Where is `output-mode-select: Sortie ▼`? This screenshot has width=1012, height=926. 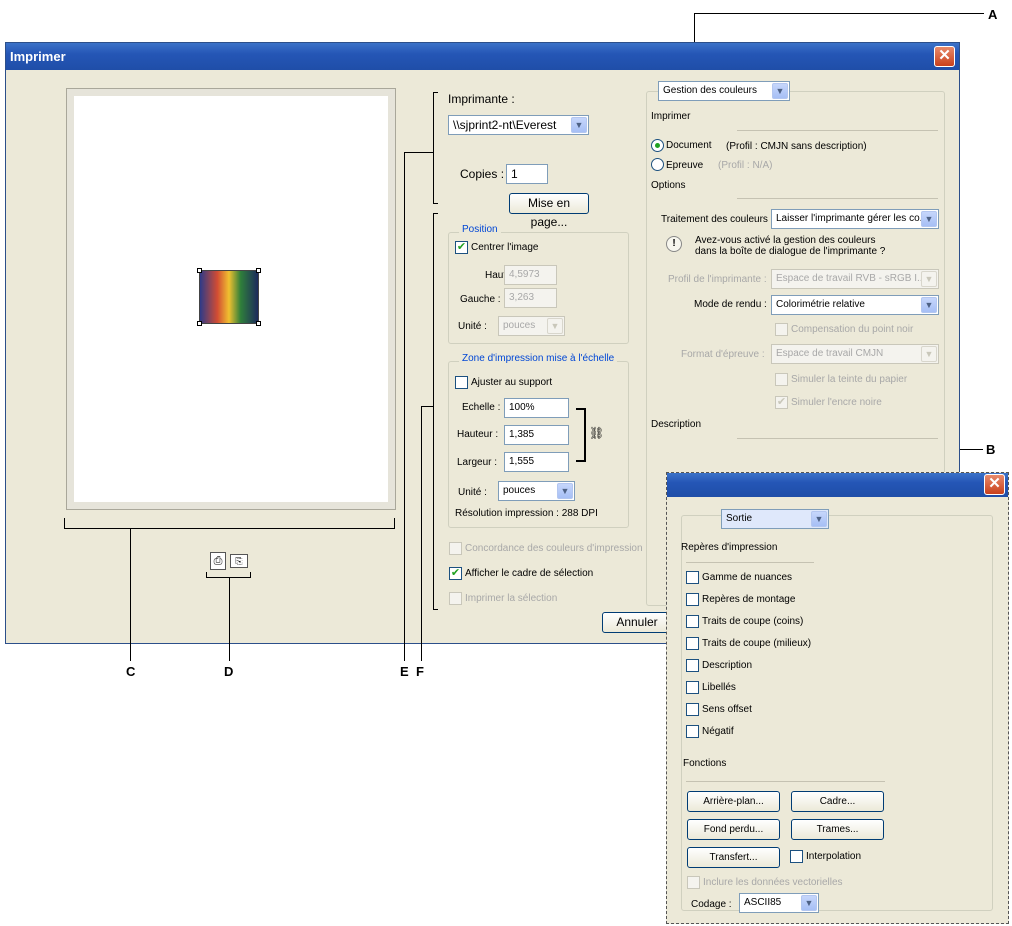
output-mode-select: Sortie ▼ is located at coordinates (775, 519).